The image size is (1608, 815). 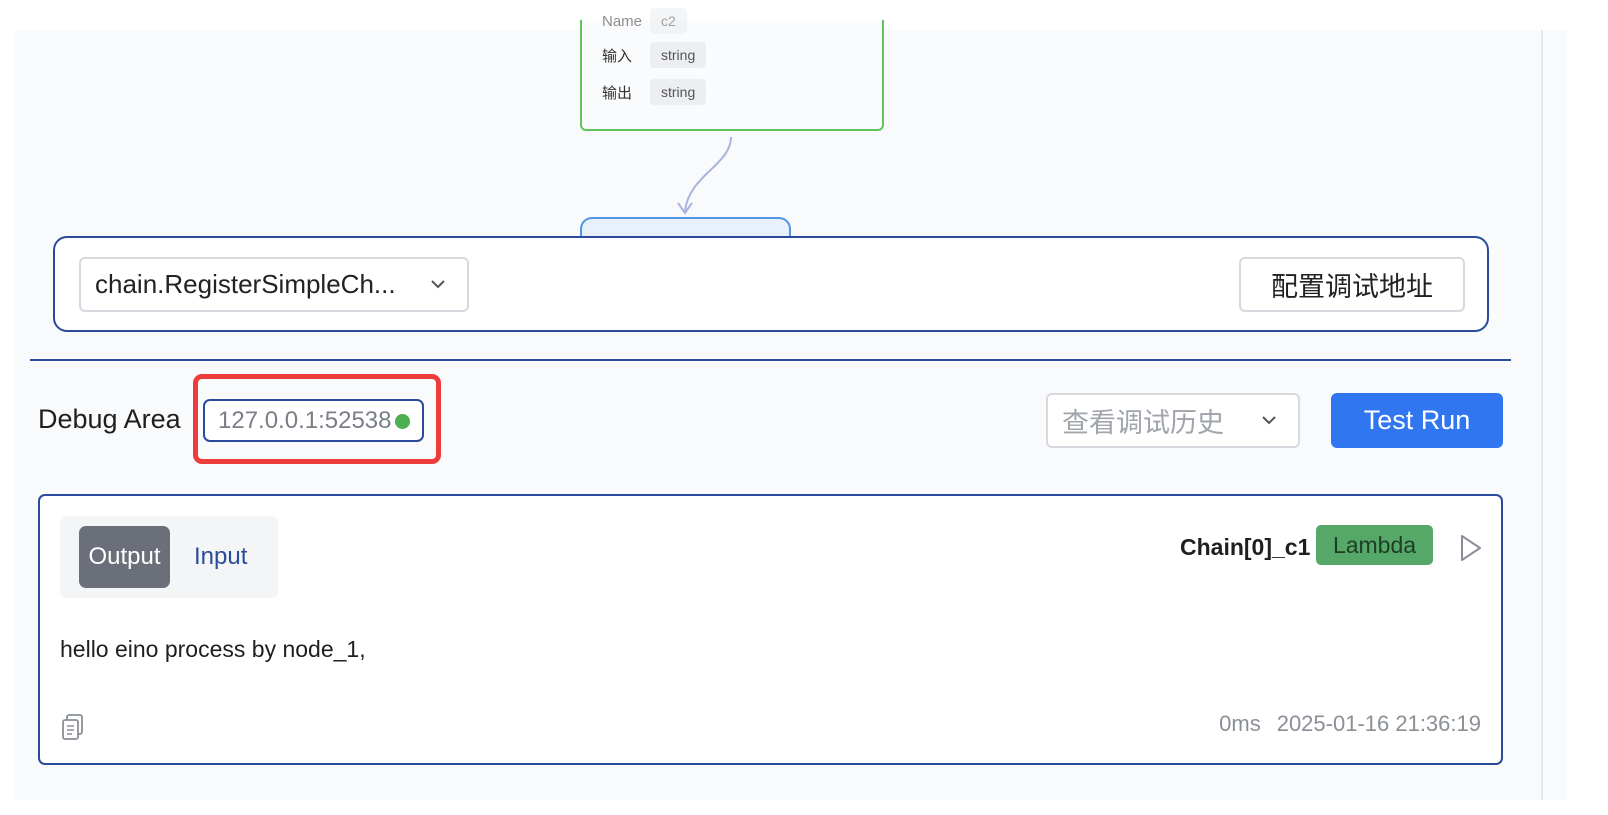 I want to click on status-dot-icon, so click(x=402, y=421).